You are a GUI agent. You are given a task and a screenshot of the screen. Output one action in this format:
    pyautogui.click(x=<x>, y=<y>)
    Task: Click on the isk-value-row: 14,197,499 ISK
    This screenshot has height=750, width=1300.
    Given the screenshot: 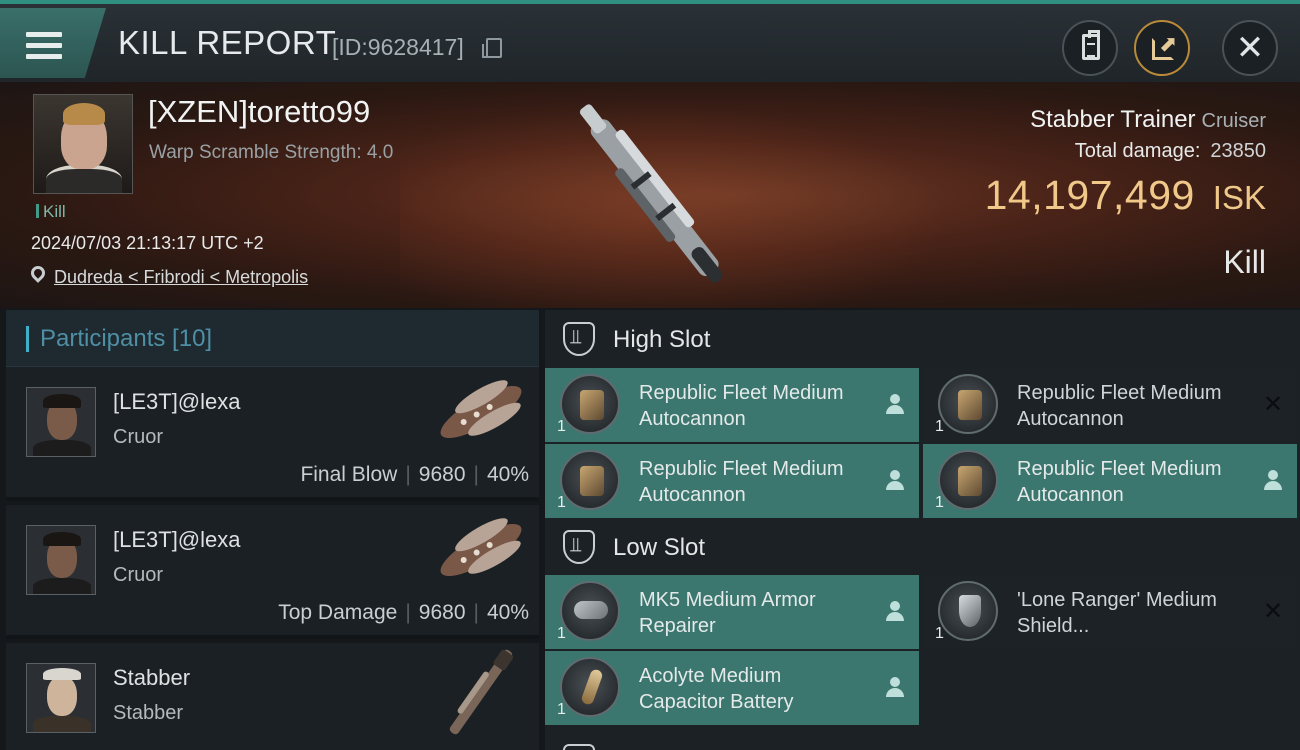 What is the action you would take?
    pyautogui.click(x=1125, y=195)
    